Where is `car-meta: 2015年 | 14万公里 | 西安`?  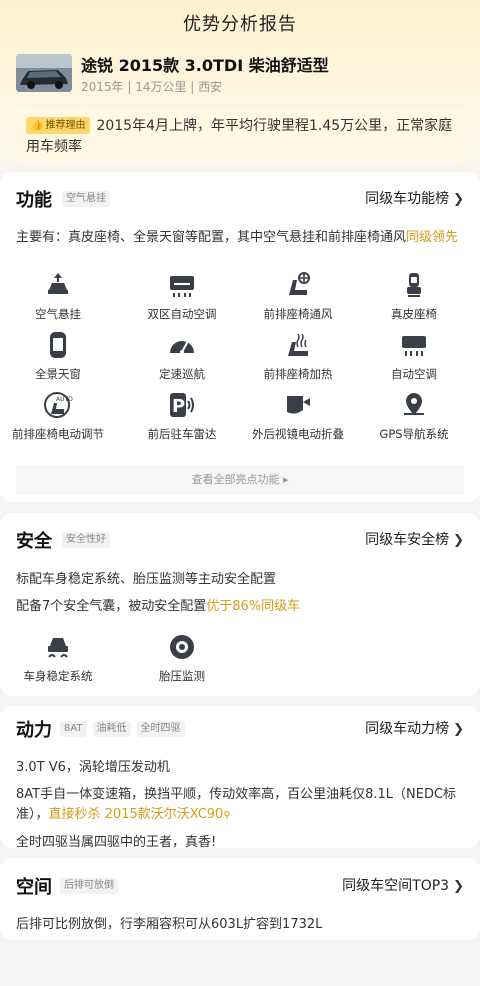
car-meta: 2015年 | 14万公里 | 西安 is located at coordinates (152, 87).